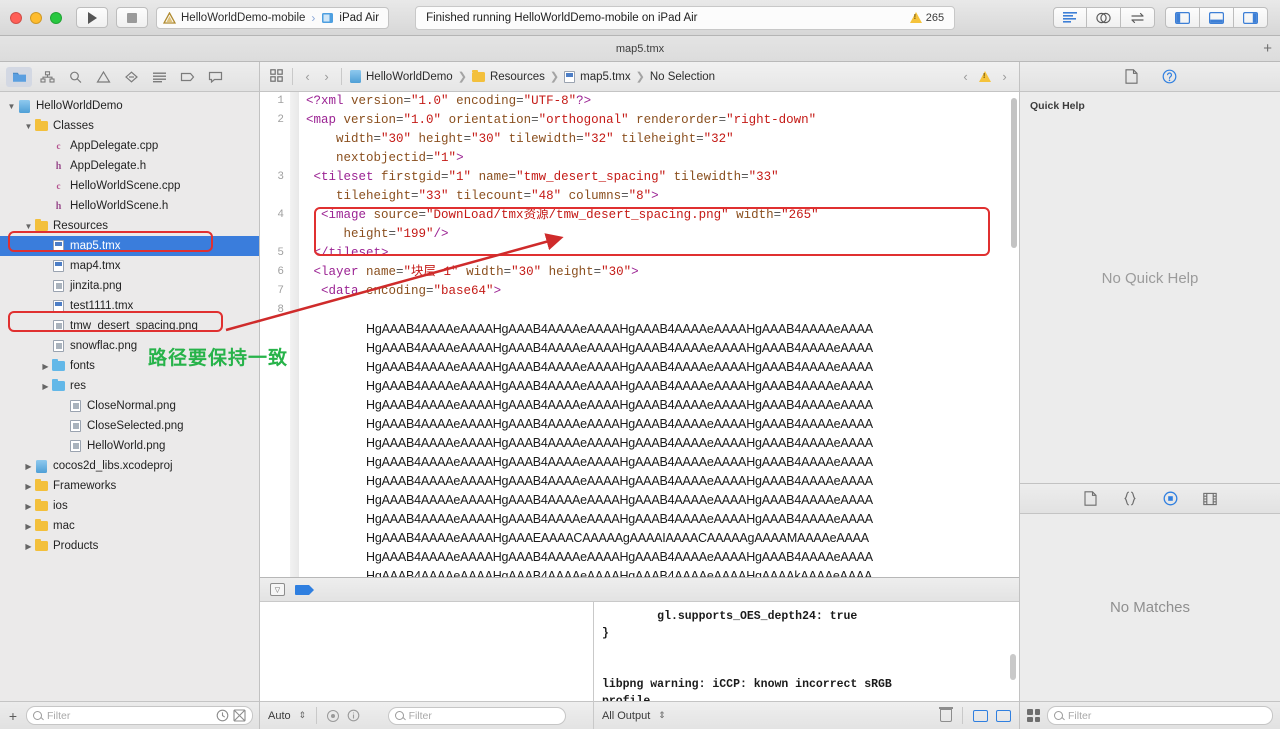  Describe the element at coordinates (1013, 667) in the screenshot. I see `console-scrollbar` at that location.